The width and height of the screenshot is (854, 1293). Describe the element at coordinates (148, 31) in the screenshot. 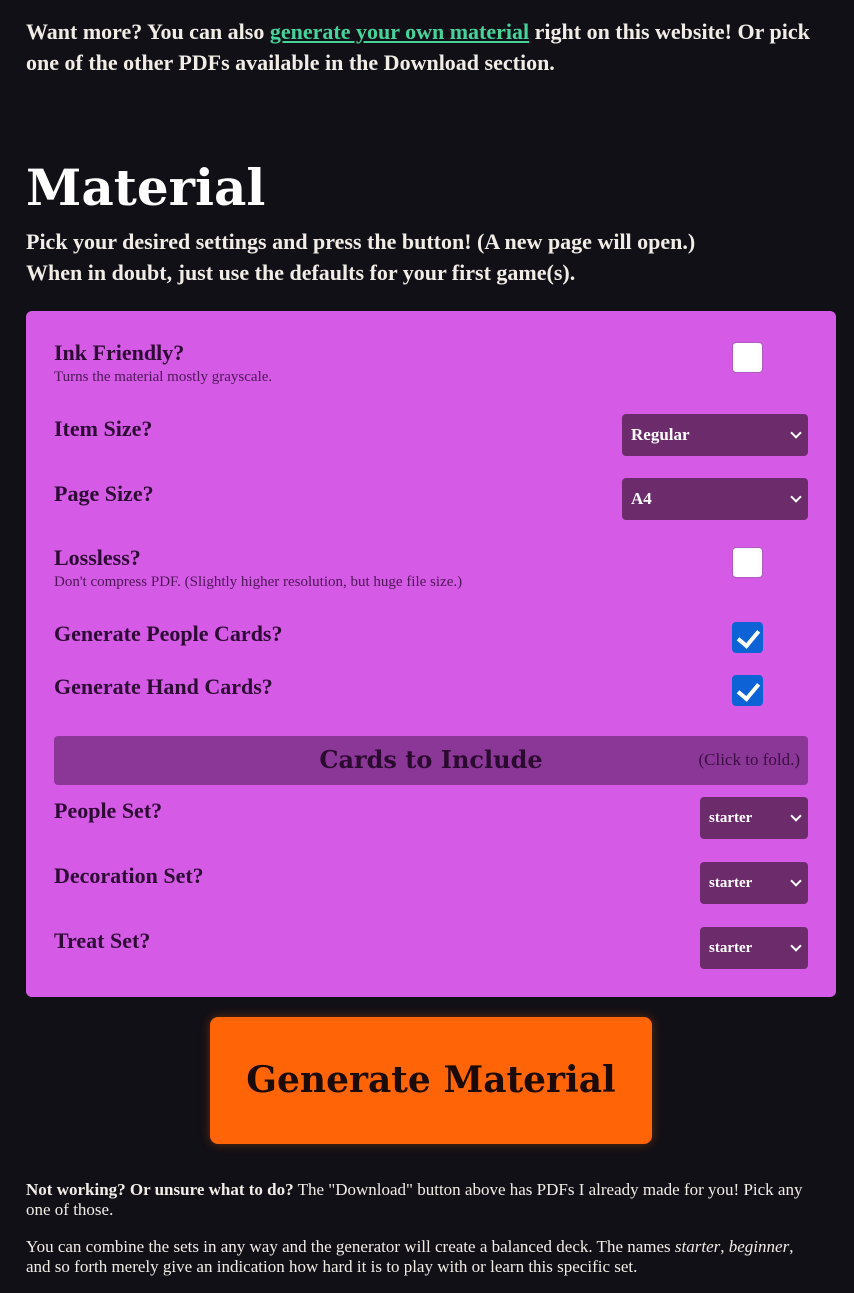

I see `intro-prefix: Want more? You can also` at that location.